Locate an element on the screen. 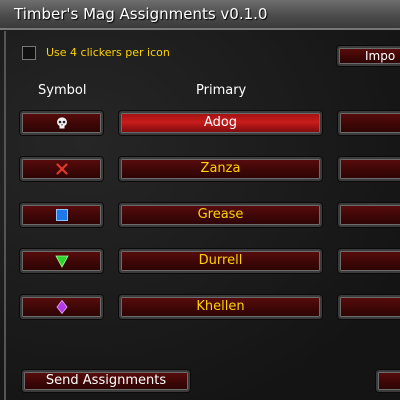 The width and height of the screenshot is (400, 400). primary-button-2: Zanza is located at coordinates (220, 169).